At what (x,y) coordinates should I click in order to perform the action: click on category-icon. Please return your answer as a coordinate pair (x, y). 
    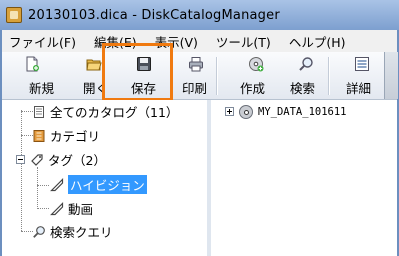
    Looking at the image, I should click on (39, 135).